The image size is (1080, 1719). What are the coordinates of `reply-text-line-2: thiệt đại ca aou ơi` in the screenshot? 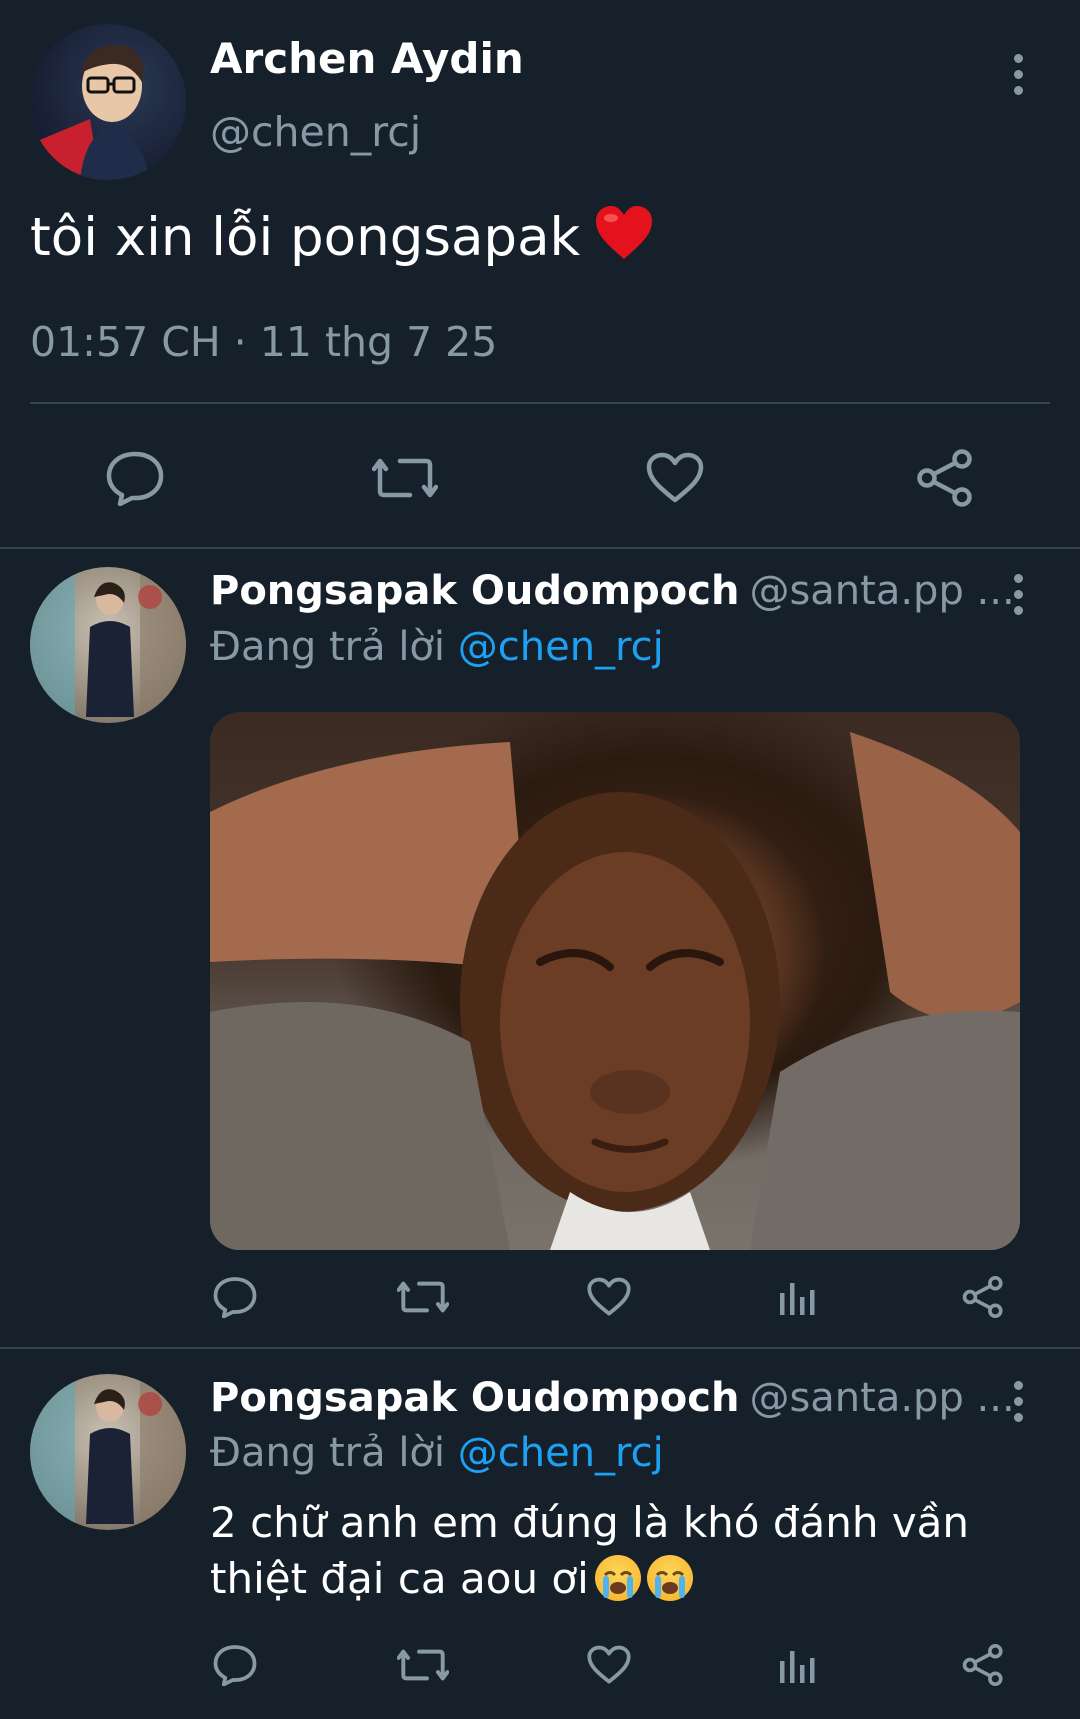 It's located at (620, 1579).